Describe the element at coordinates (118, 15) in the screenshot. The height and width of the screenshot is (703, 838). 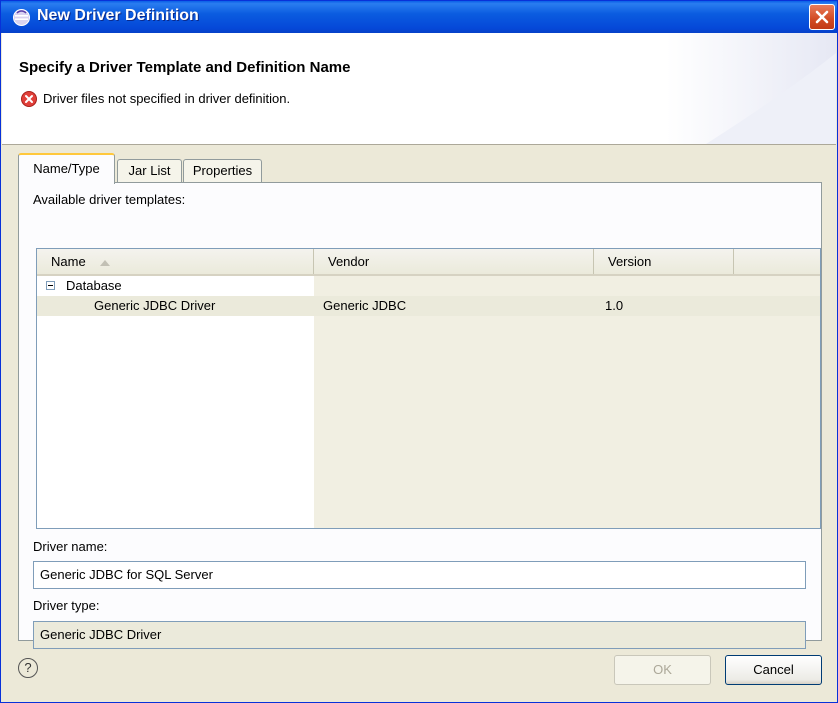
I see `window-title: New Driver Definition` at that location.